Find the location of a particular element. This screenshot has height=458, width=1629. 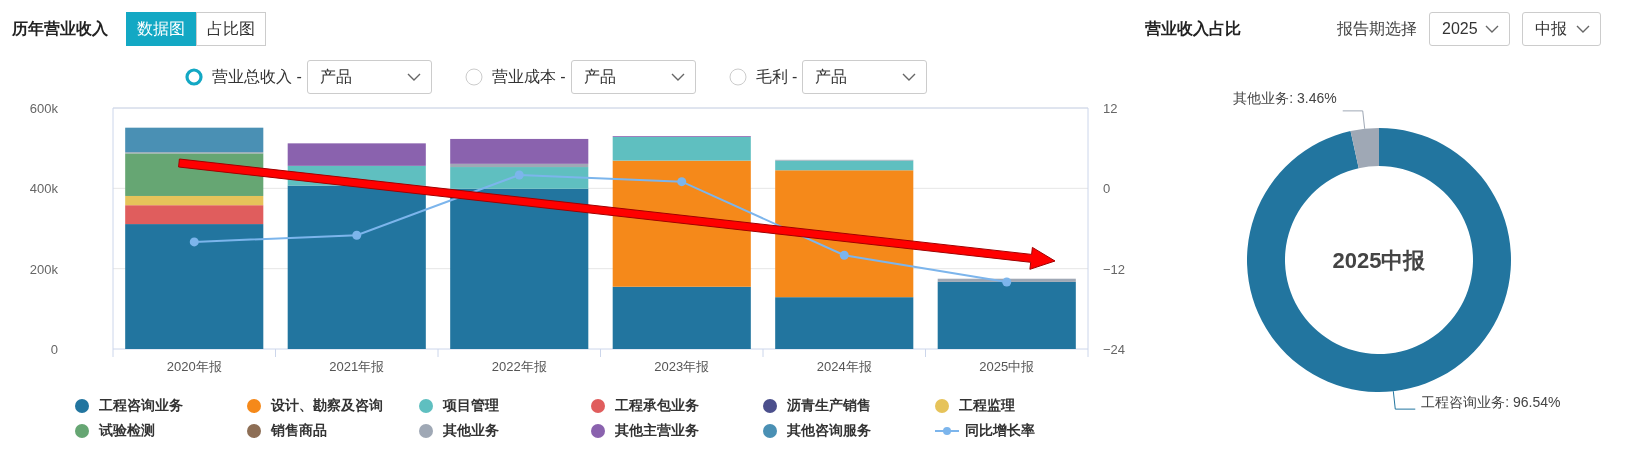

legend-label: 沥青生产销售 is located at coordinates (829, 405).